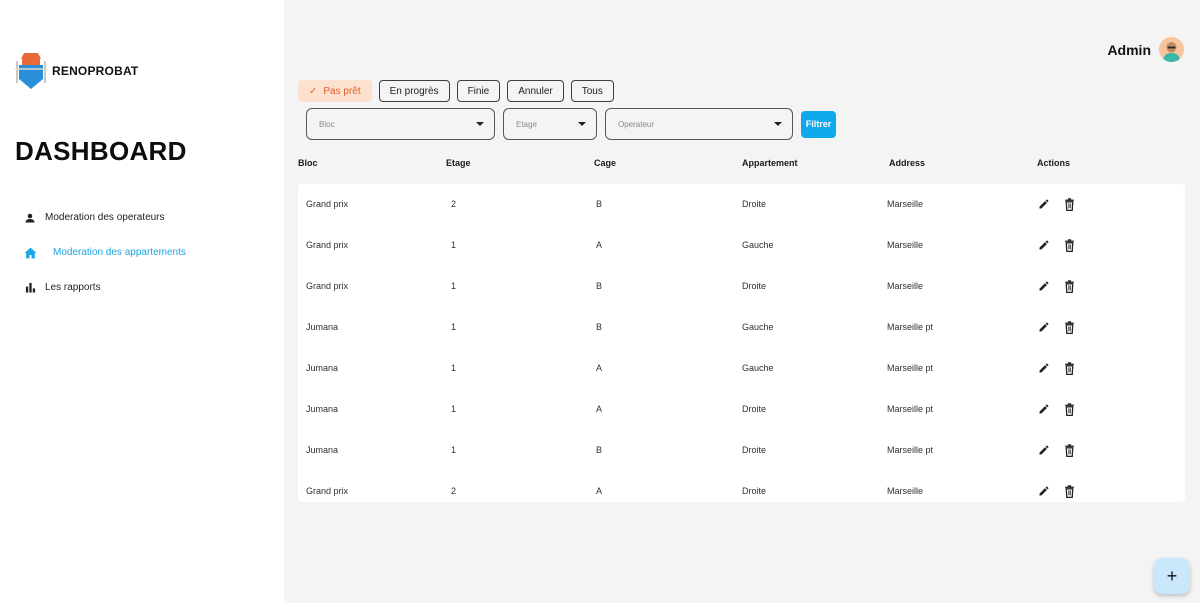 This screenshot has width=1200, height=603. I want to click on table-row: Grand prix 1 B Droite Marseille, so click(741, 286).